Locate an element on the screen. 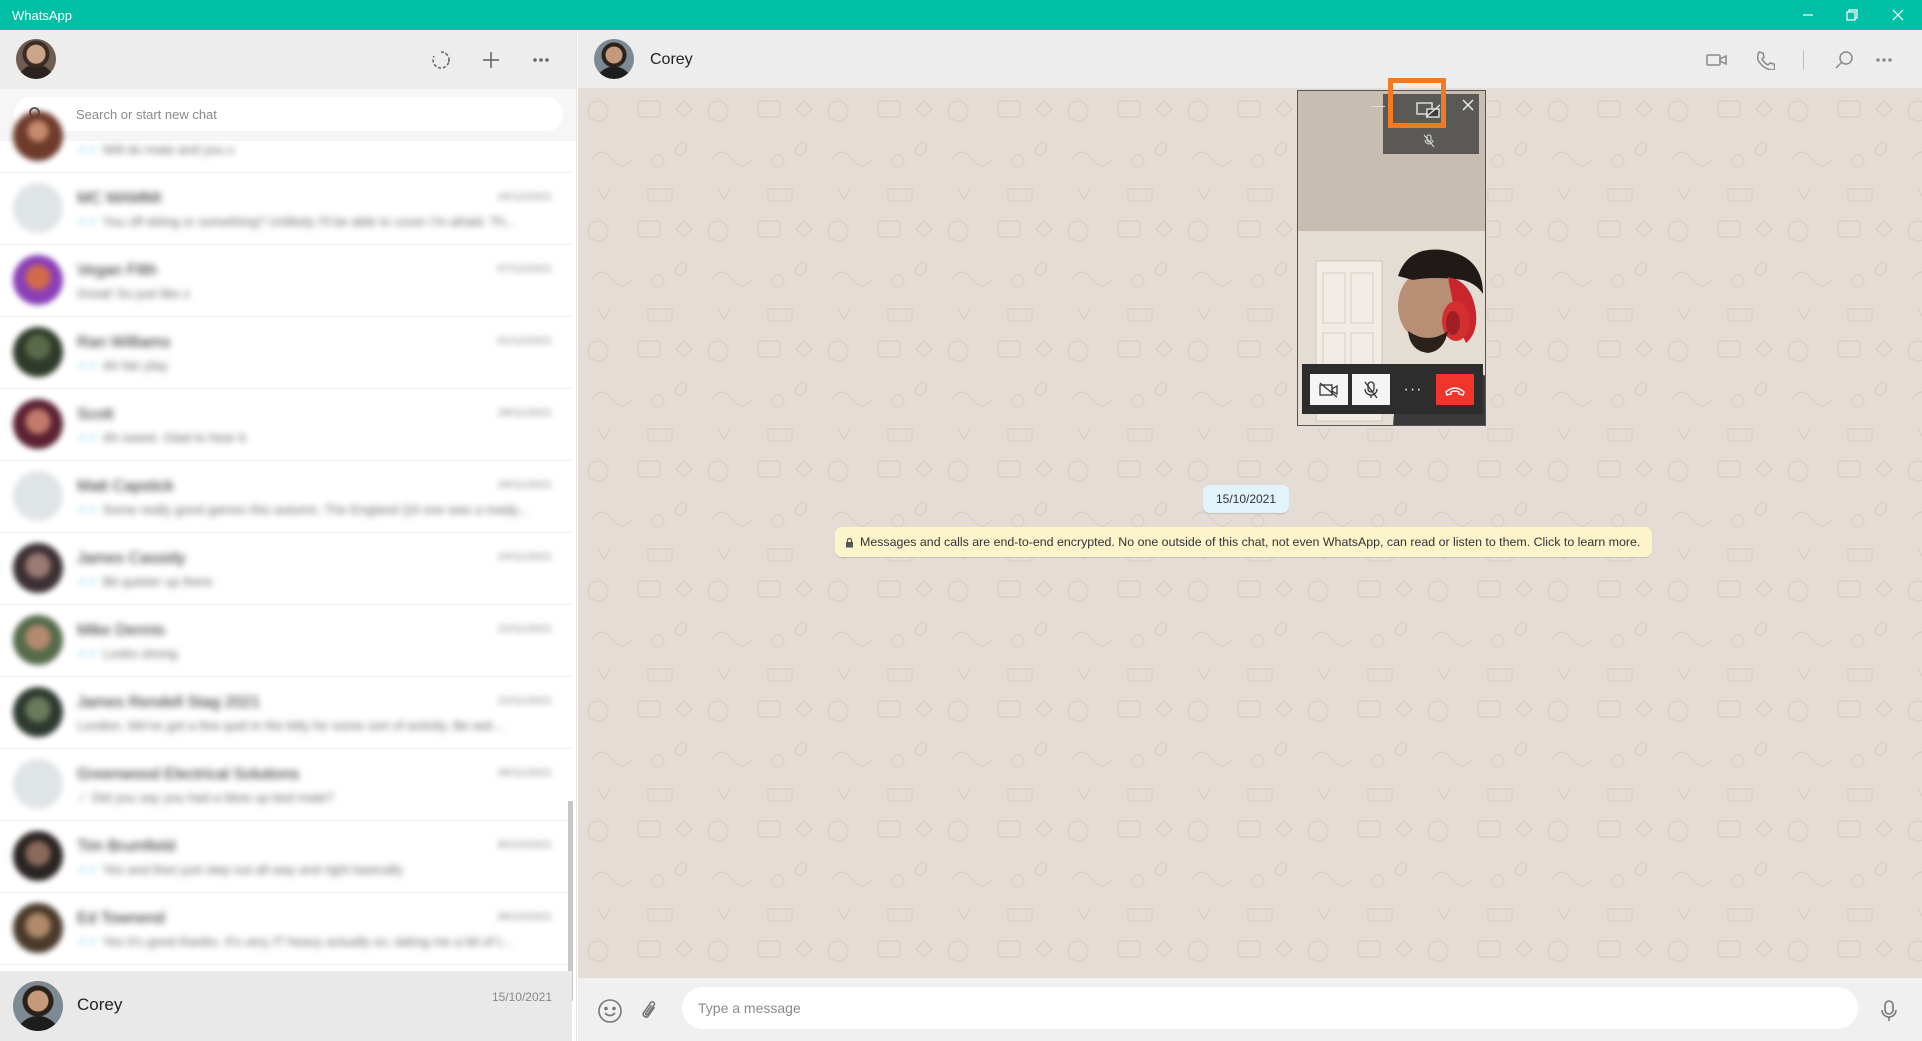 The height and width of the screenshot is (1041, 1922). voice-call-icon is located at coordinates (1765, 60).